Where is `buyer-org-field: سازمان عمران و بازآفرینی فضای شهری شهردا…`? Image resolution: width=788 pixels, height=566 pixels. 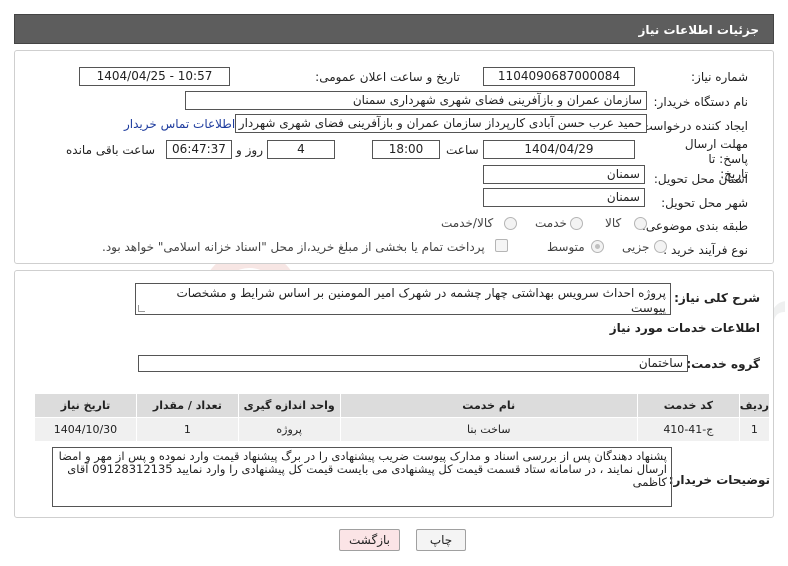
buyer-org-field: سازمان عمران و بازآفرینی فضای شهری شهردا… is located at coordinates (416, 100).